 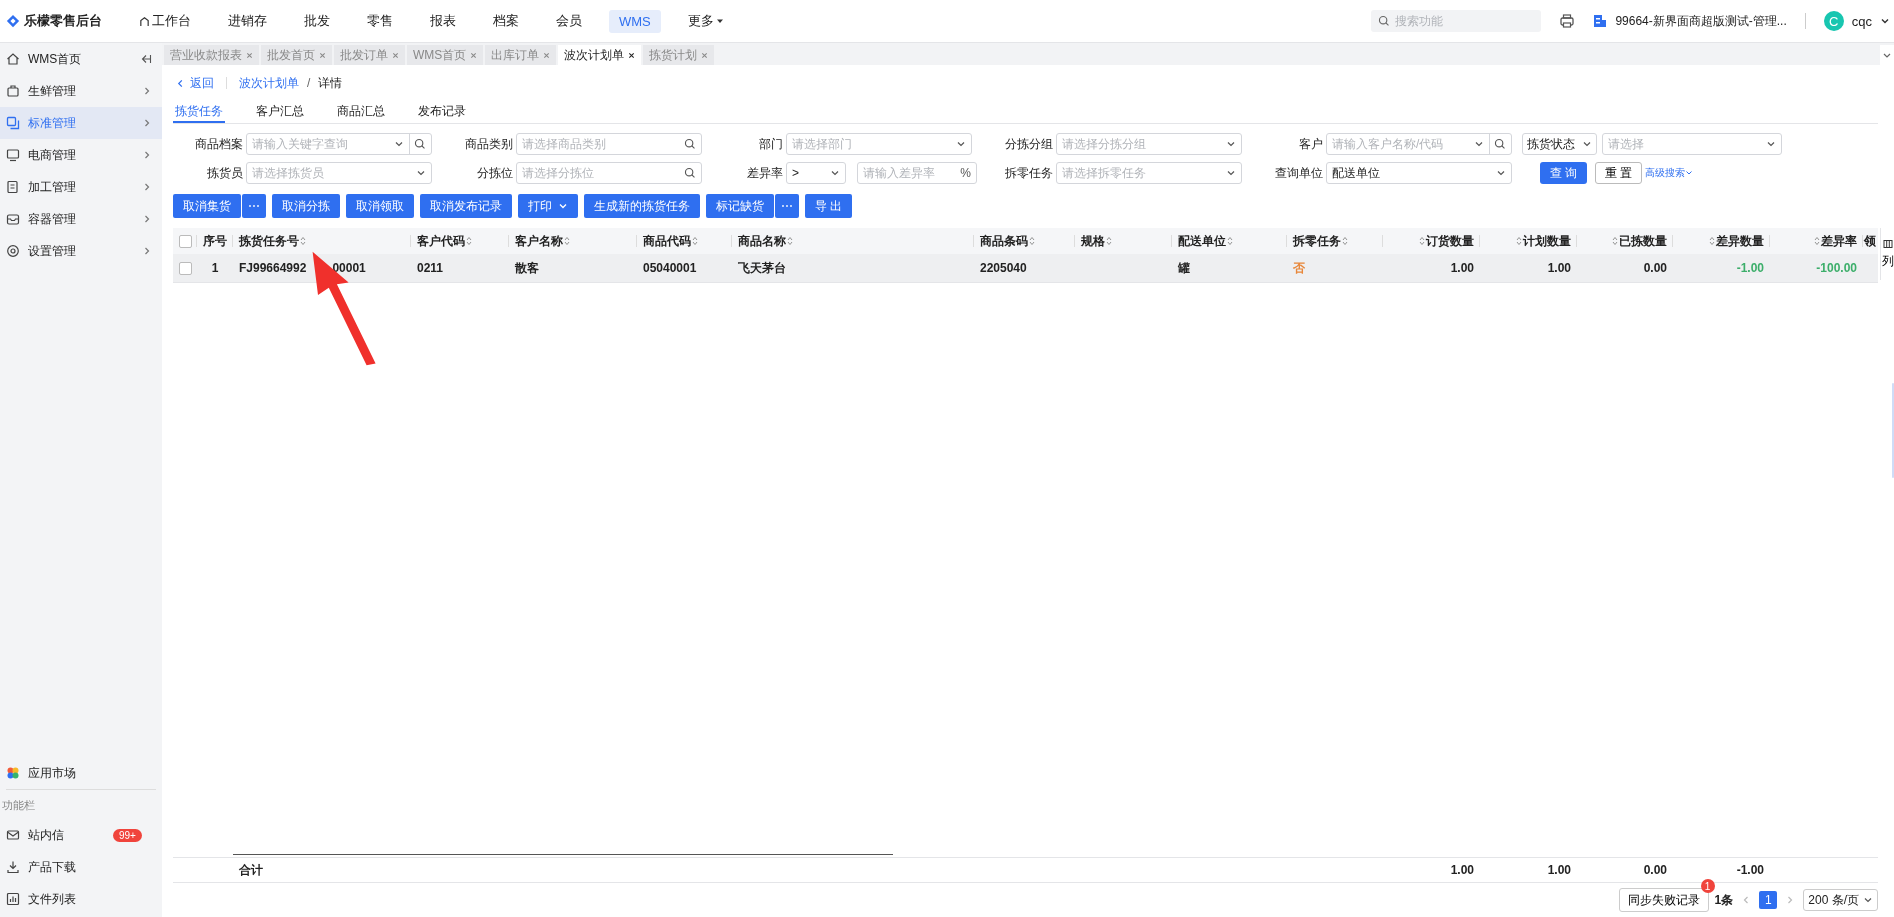 What do you see at coordinates (569, 21) in the screenshot?
I see `nav-item: 会员` at bounding box center [569, 21].